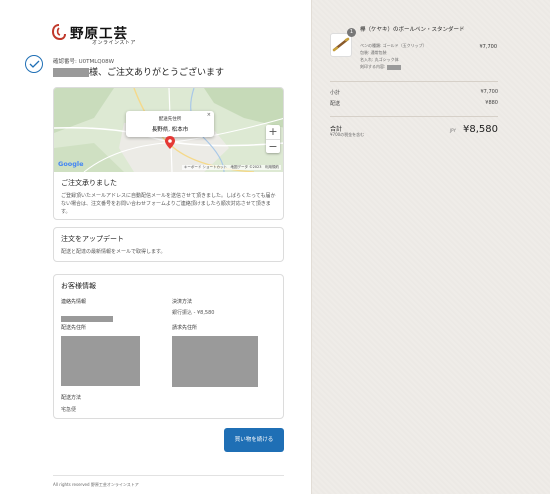 This screenshot has height=494, width=550. I want to click on payment-label: 決済方法, so click(182, 302).